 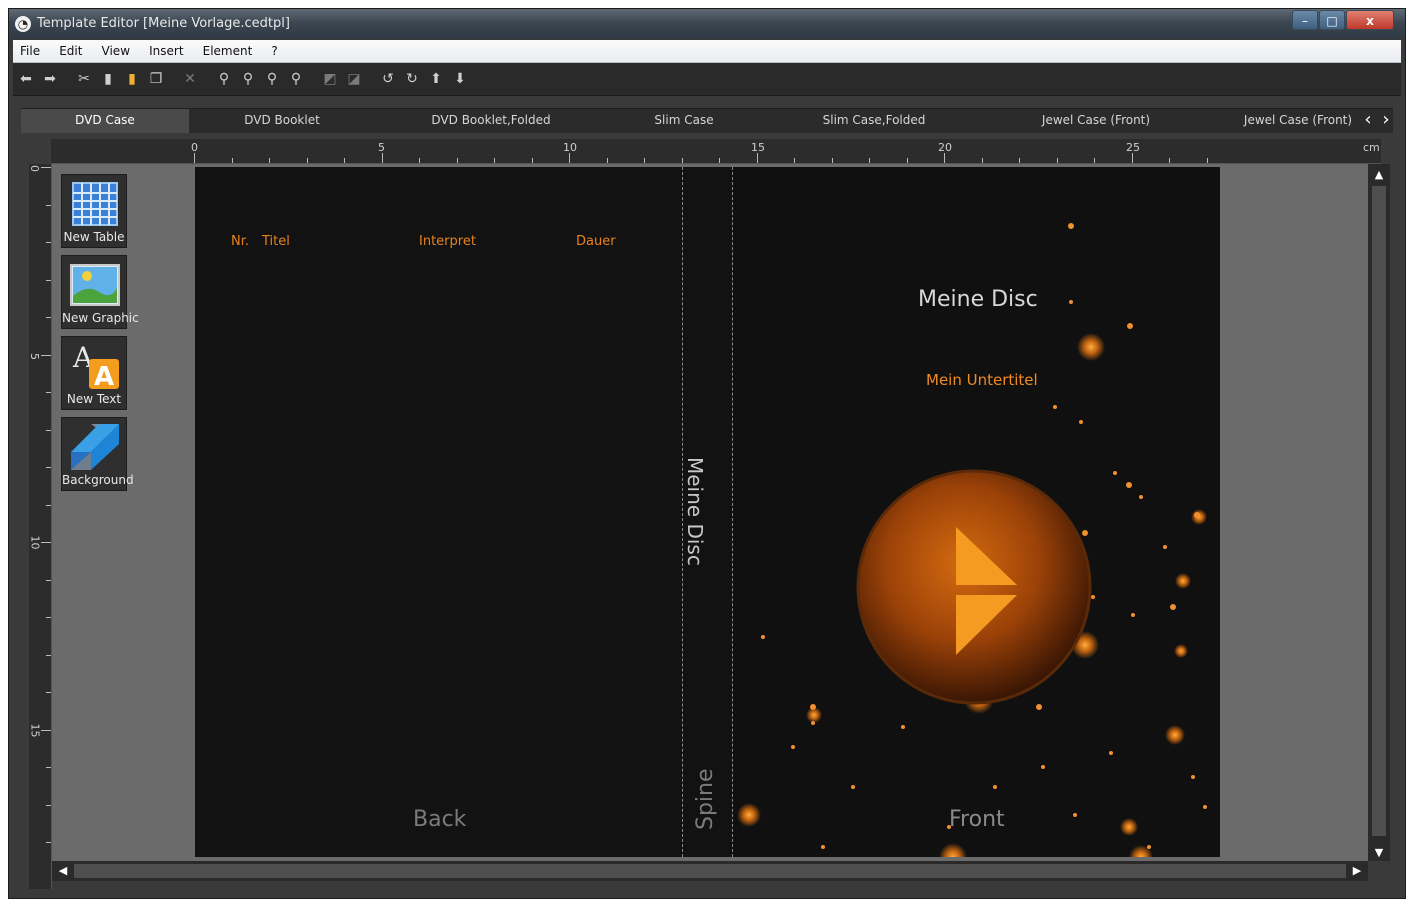 What do you see at coordinates (94, 399) in the screenshot?
I see `new-text-label: New Text` at bounding box center [94, 399].